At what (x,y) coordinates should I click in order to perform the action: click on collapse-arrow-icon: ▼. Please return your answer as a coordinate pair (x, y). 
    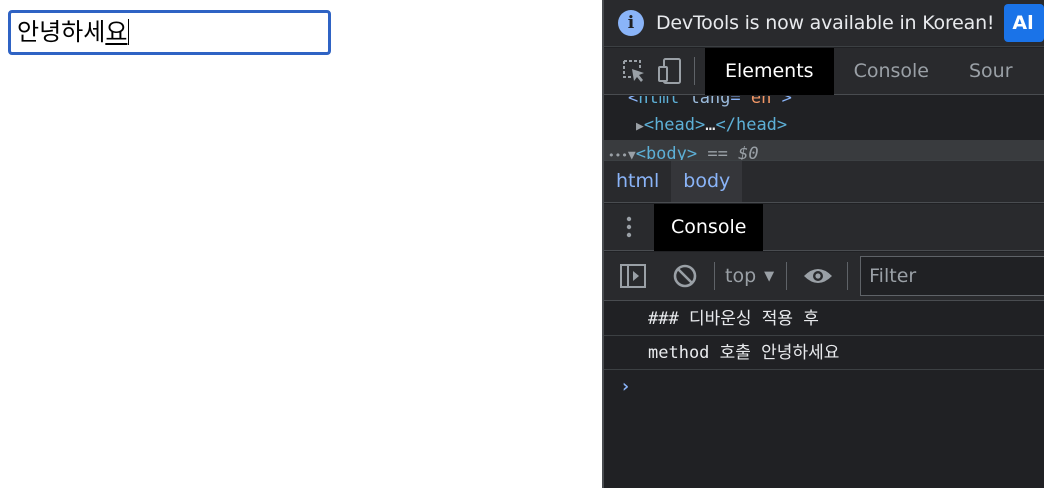
    Looking at the image, I should click on (632, 154).